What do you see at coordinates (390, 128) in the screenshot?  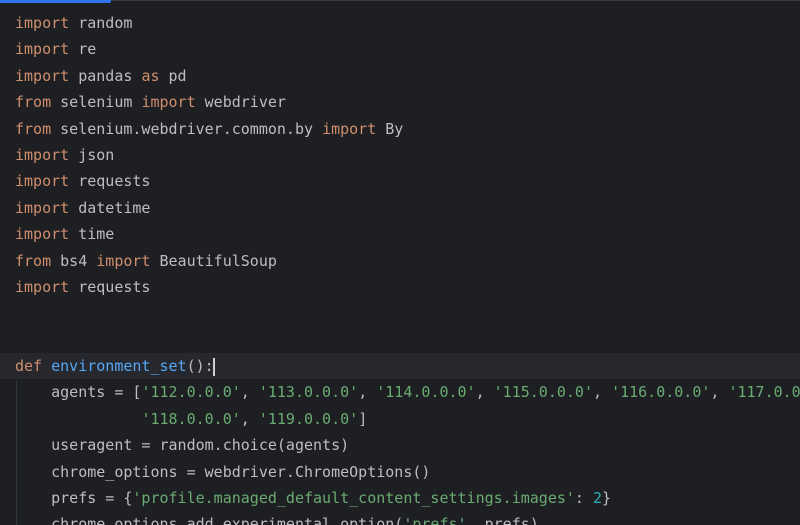 I see `code-token: By` at bounding box center [390, 128].